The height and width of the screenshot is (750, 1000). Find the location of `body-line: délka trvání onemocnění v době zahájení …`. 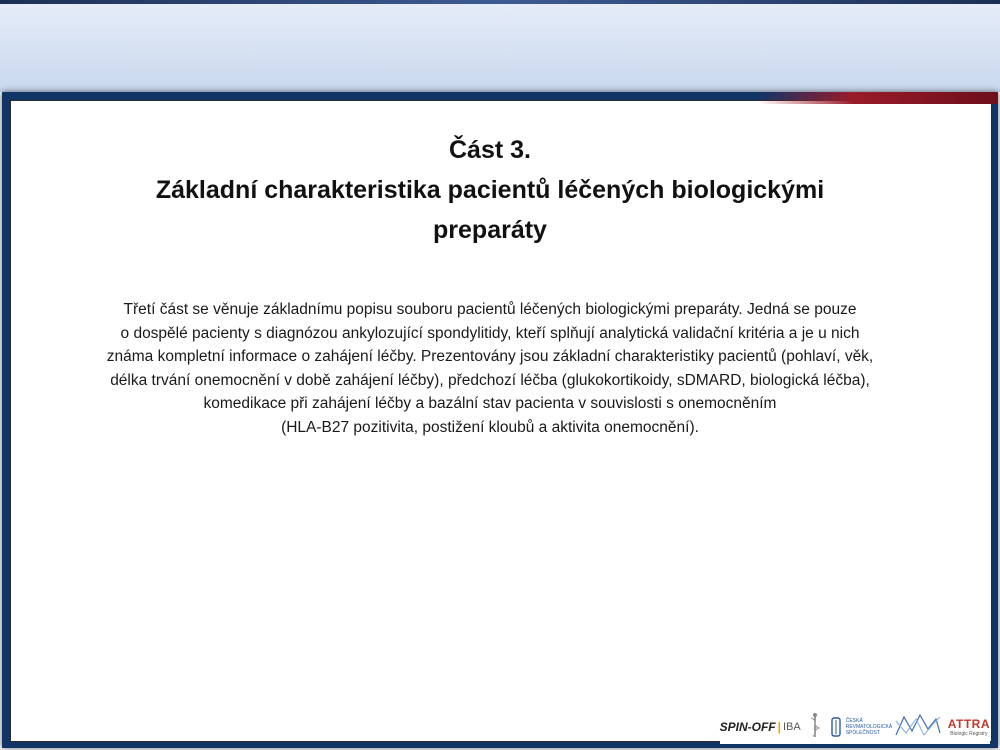

body-line: délka trvání onemocnění v době zahájení … is located at coordinates (490, 380).